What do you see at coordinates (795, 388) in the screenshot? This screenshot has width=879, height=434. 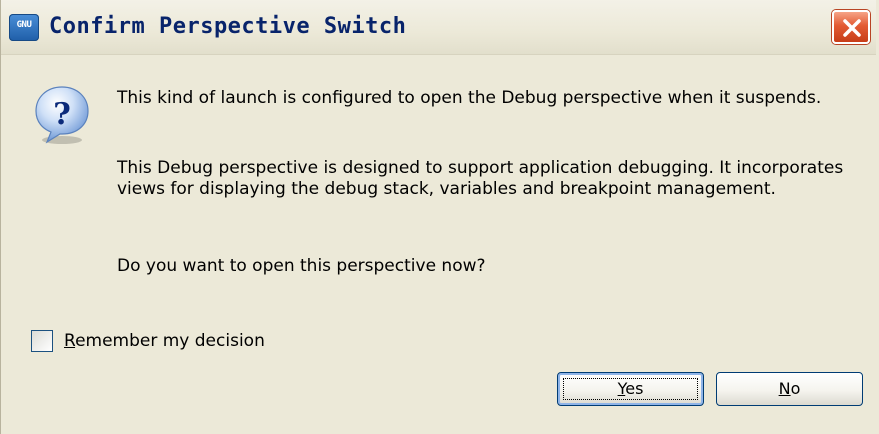 I see `no-label-rest: o` at bounding box center [795, 388].